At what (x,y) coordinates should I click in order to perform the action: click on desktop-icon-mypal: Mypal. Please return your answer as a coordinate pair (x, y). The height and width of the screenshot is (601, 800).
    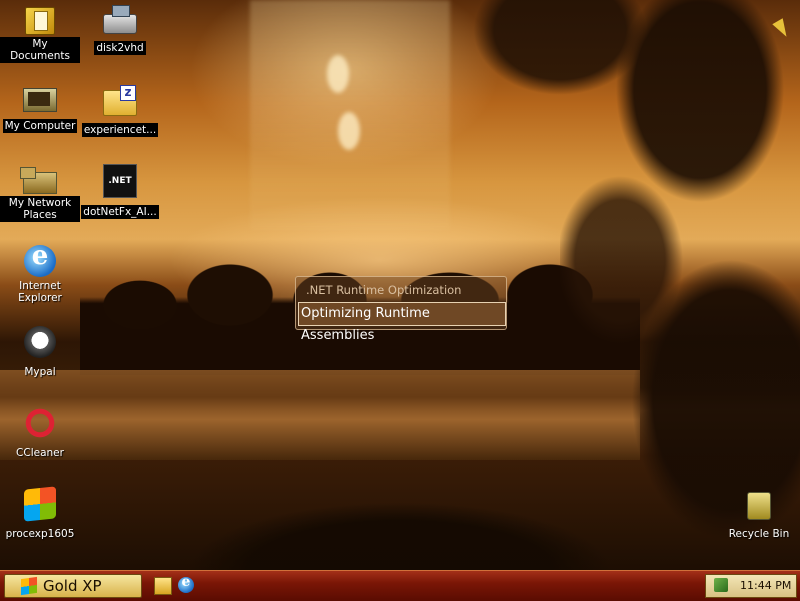
    Looking at the image, I should click on (40, 352).